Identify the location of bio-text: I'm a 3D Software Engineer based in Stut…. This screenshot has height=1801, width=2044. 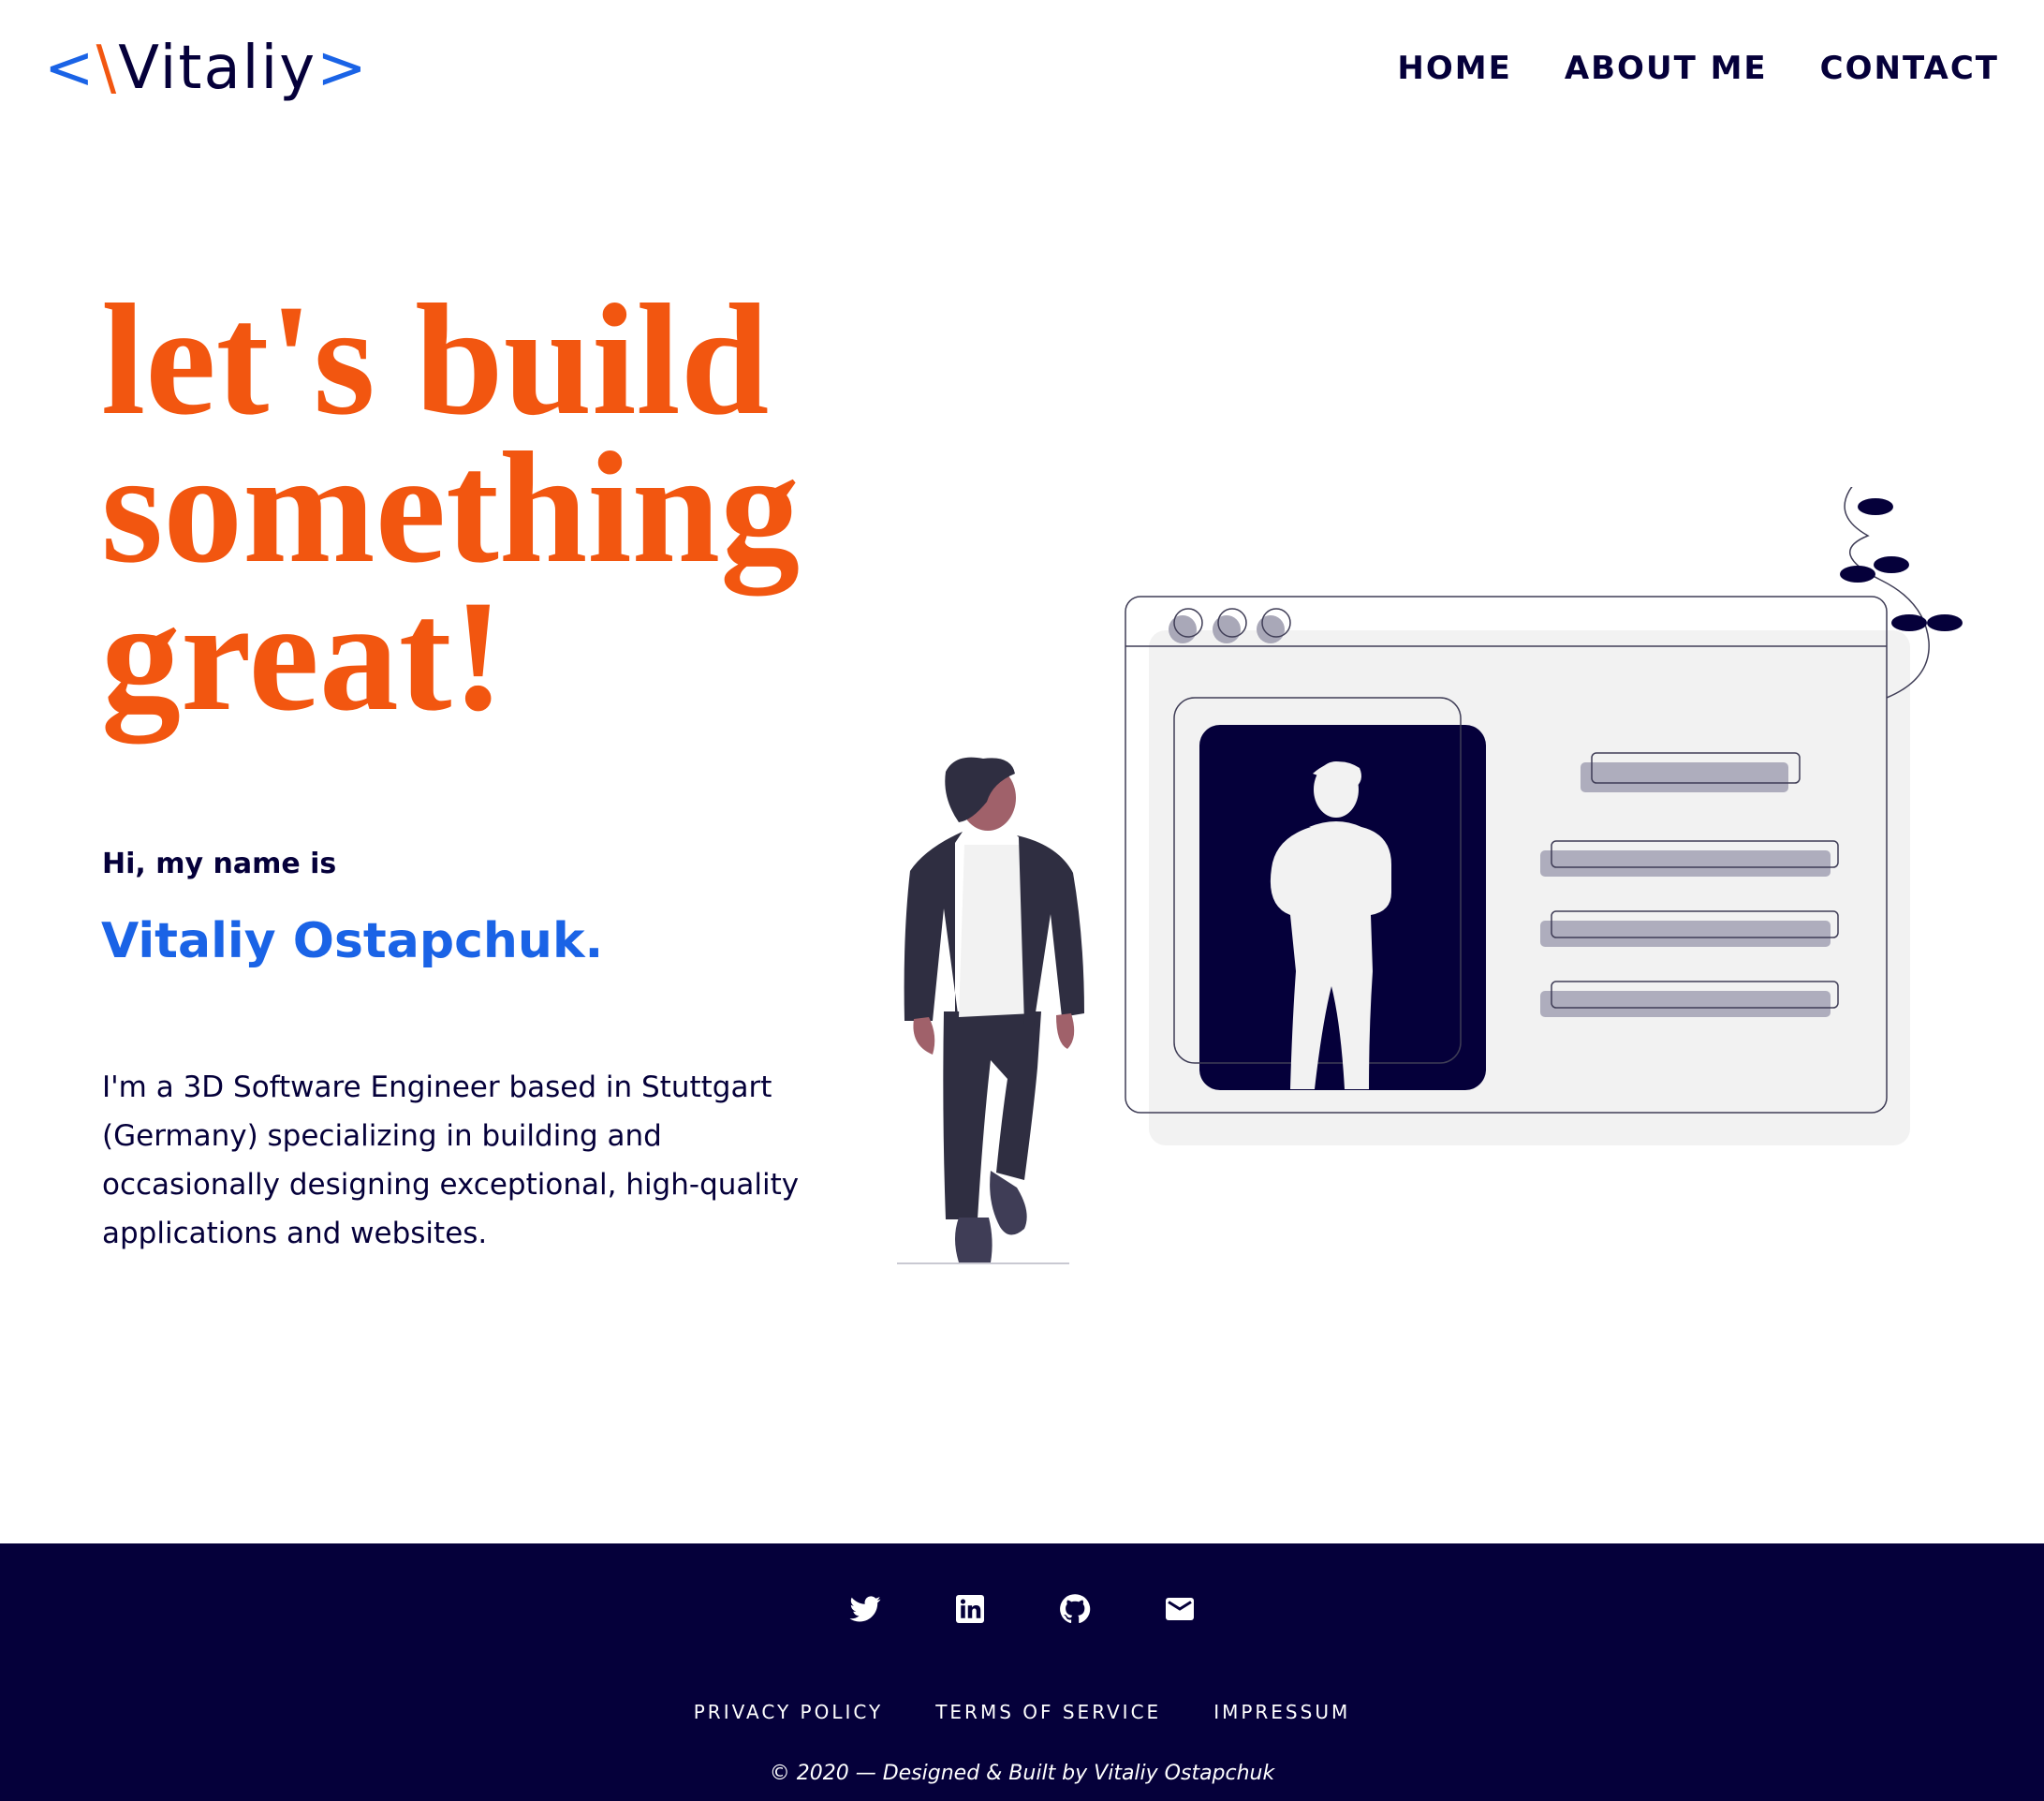
(451, 1160).